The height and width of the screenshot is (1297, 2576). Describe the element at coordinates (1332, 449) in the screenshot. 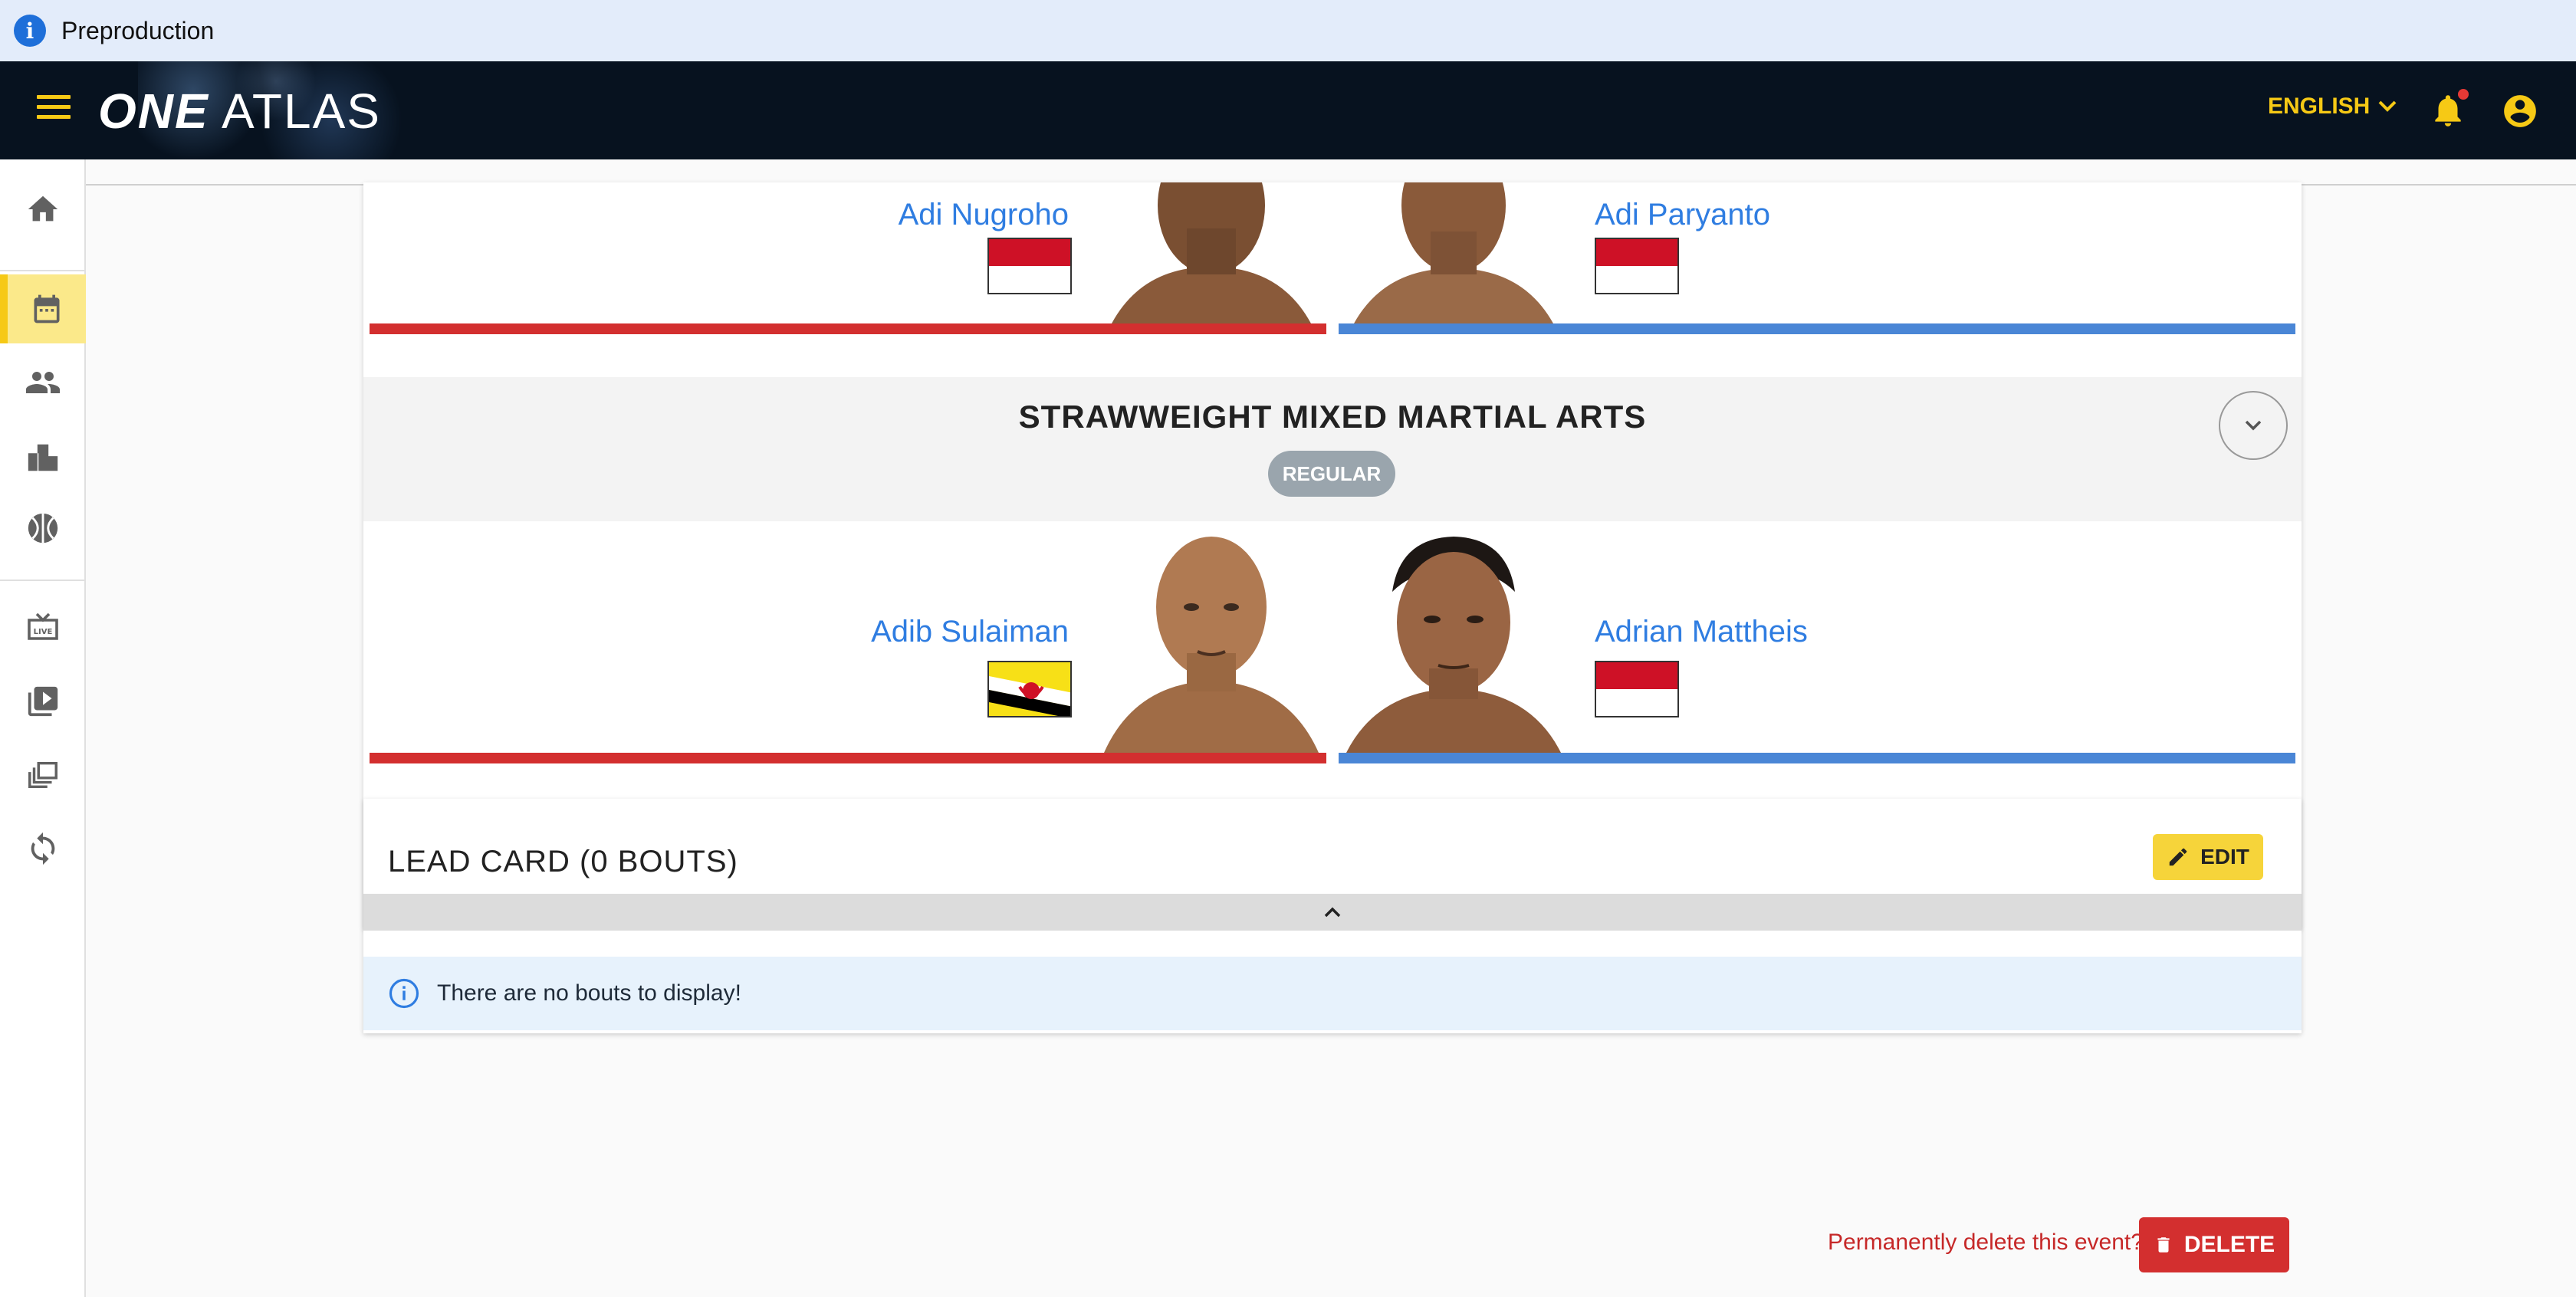

I see `bout-header: STRAWWEIGHT MIXED MARTIAL ARTS REGULAR` at that location.